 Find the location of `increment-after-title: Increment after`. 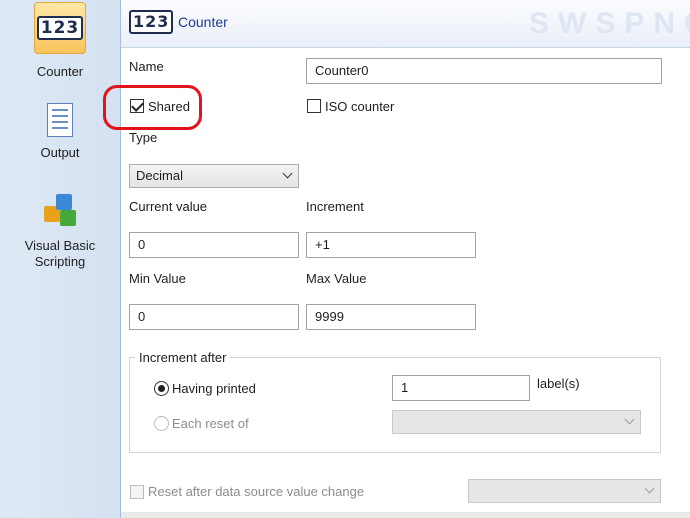

increment-after-title: Increment after is located at coordinates (183, 357).